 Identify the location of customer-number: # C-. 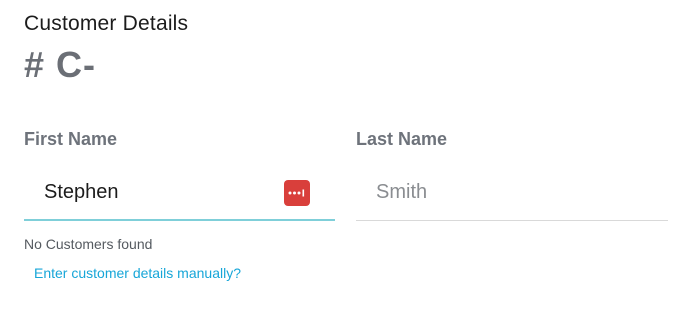
(60, 64).